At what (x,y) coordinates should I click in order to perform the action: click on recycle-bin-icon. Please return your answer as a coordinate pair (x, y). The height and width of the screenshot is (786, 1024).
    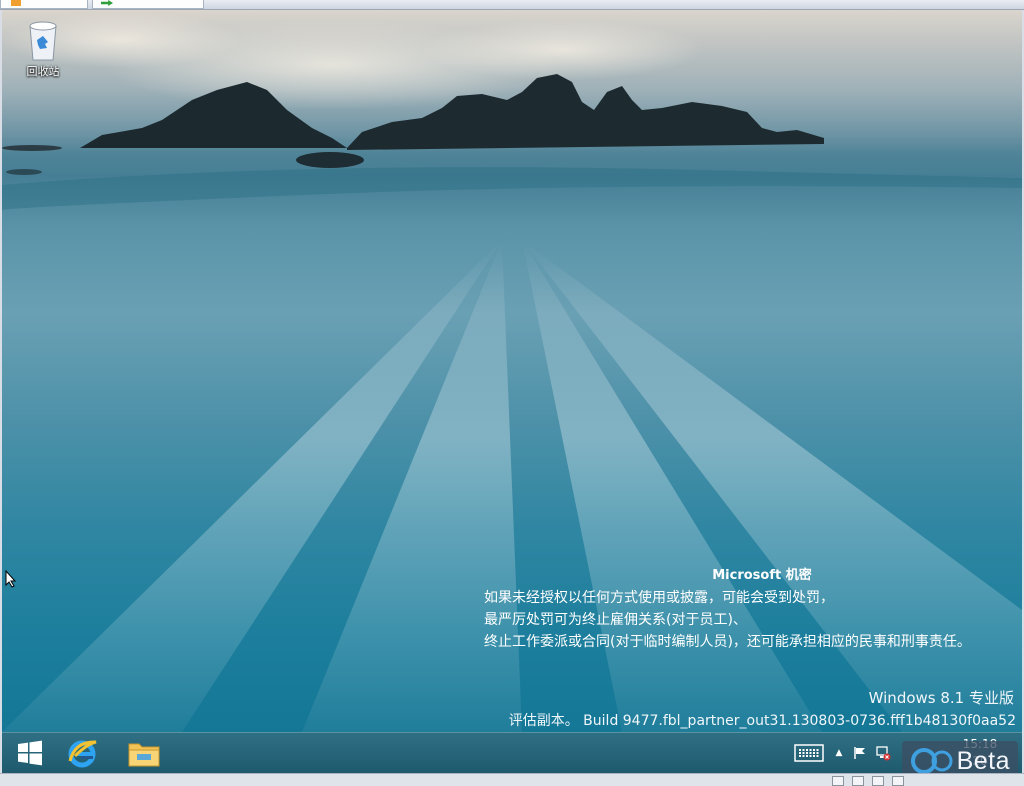
    Looking at the image, I should click on (43, 41).